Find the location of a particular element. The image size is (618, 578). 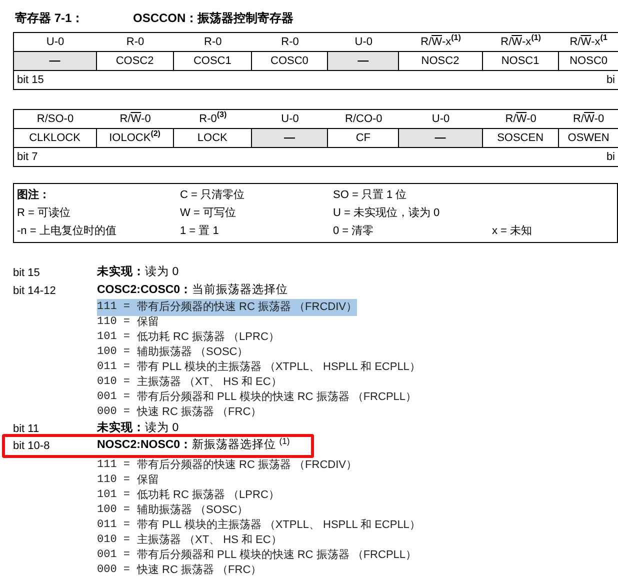

access-label: R/CO-0 is located at coordinates (364, 119).